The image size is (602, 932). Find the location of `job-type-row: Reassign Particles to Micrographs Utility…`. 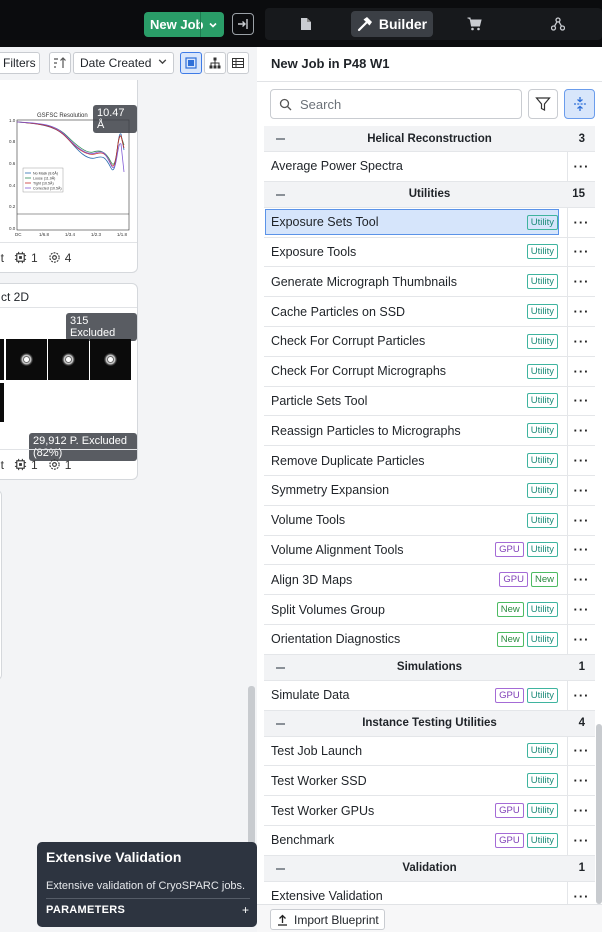

job-type-row: Reassign Particles to Micrographs Utility… is located at coordinates (429, 431).